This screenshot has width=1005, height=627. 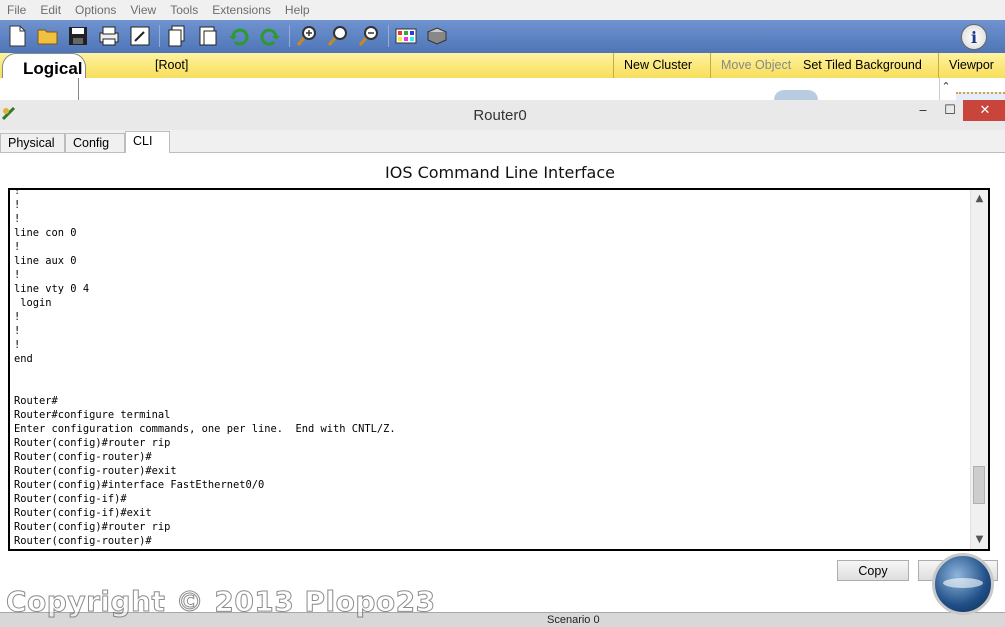 I want to click on scroll-down-arrow-icon: ▼, so click(x=979, y=540).